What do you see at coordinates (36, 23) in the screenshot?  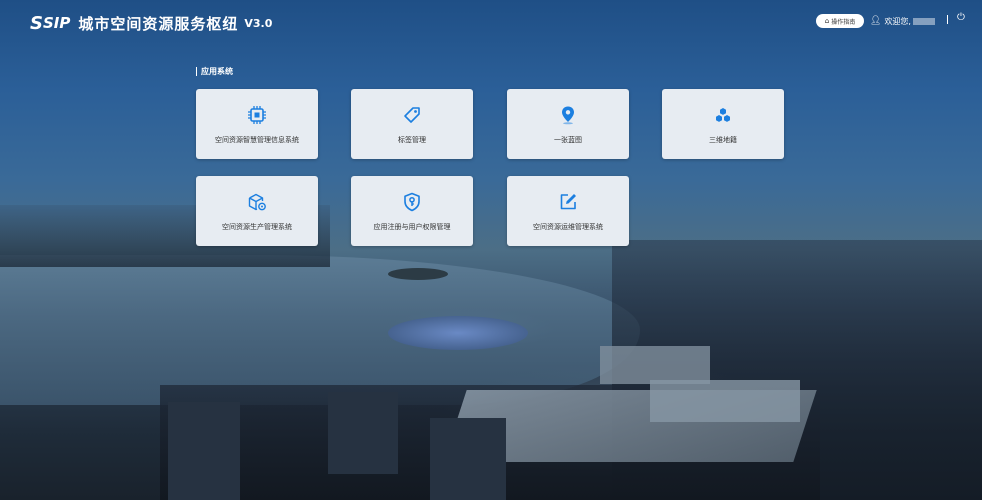 I see `logo-mark: S` at bounding box center [36, 23].